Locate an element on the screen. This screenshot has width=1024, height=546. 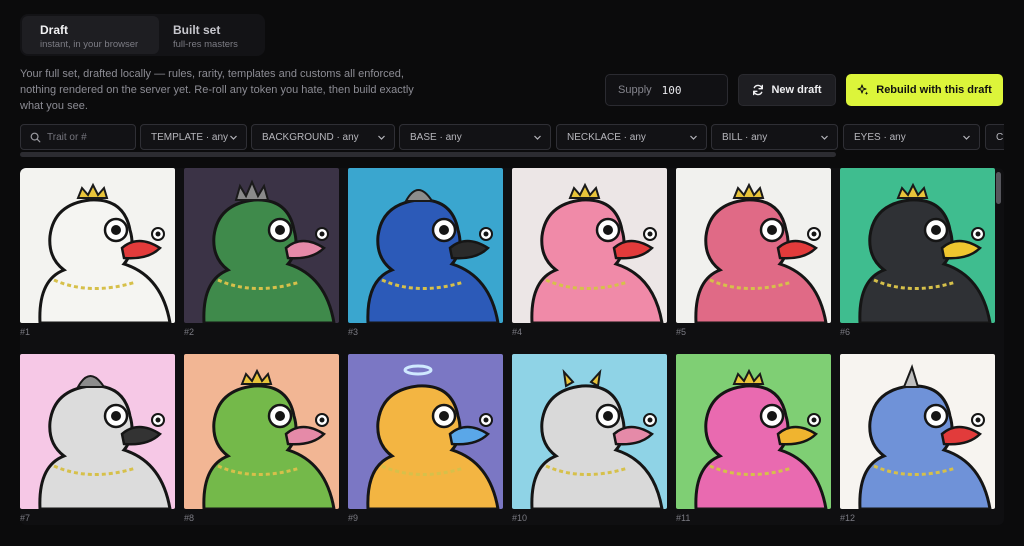
grid-scrollbar is located at coordinates (998, 188).